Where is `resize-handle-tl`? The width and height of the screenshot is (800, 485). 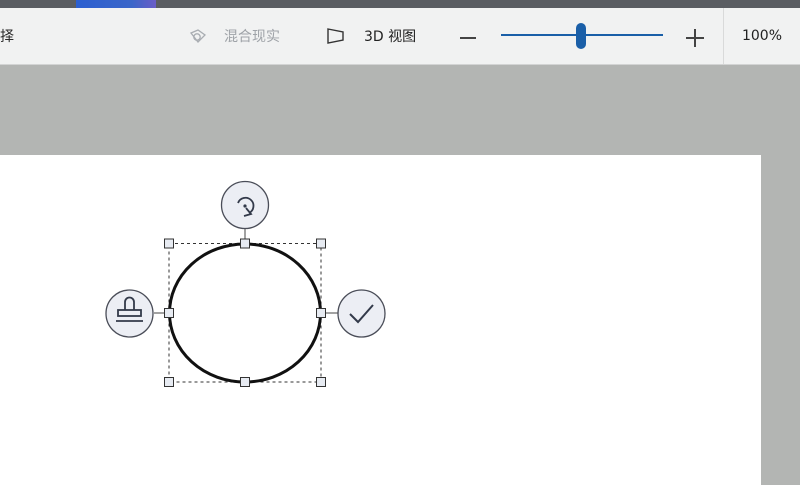
resize-handle-tl is located at coordinates (169, 243).